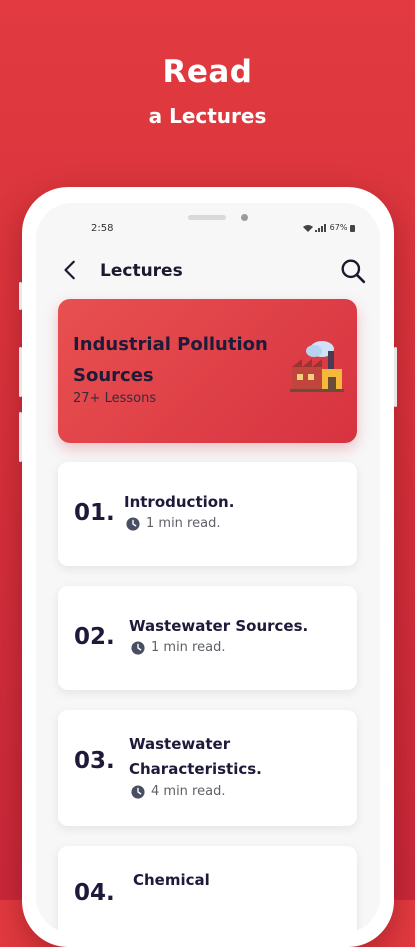 The width and height of the screenshot is (415, 947). Describe the element at coordinates (317, 366) in the screenshot. I see `factory-icon` at that location.